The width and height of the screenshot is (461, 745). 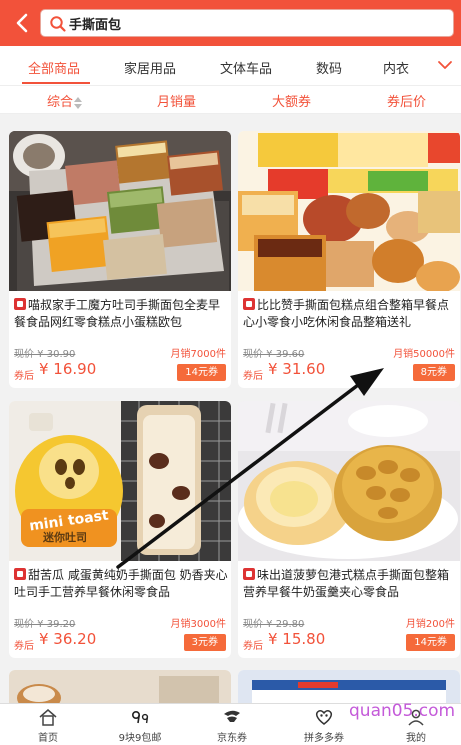 What do you see at coordinates (324, 717) in the screenshot?
I see `pdd-icon` at bounding box center [324, 717].